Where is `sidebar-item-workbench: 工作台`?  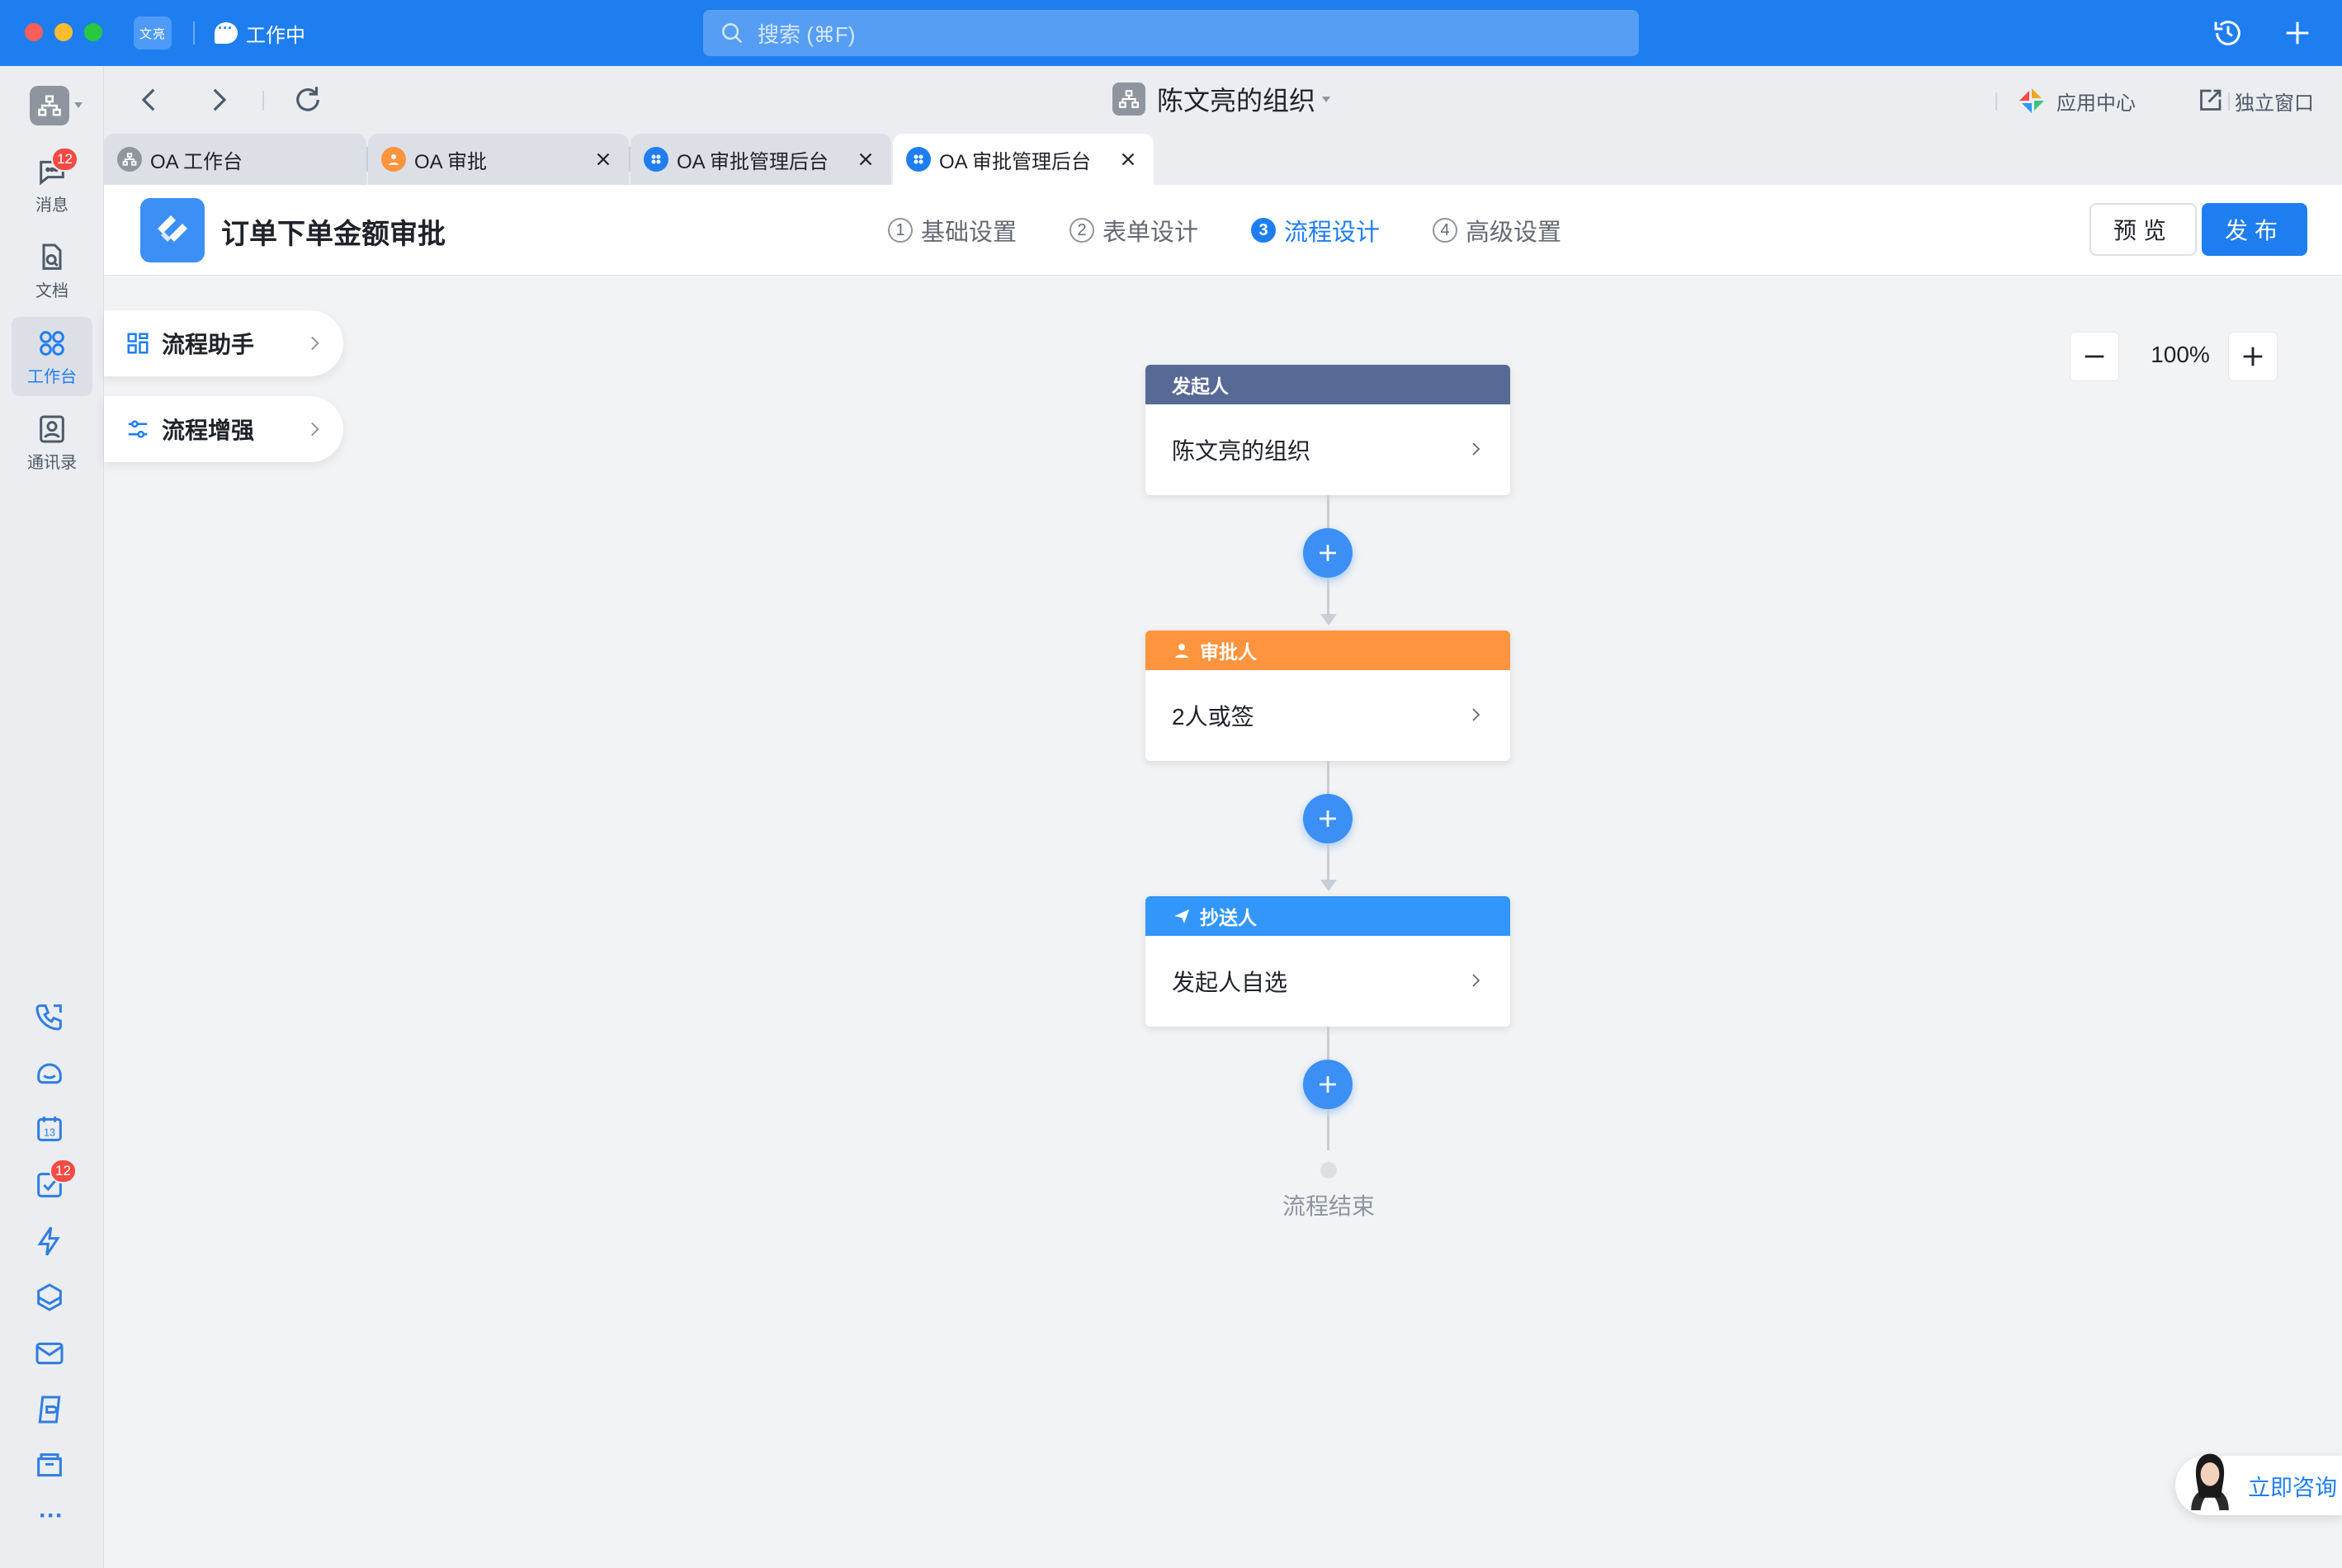 sidebar-item-workbench: 工作台 is located at coordinates (52, 356).